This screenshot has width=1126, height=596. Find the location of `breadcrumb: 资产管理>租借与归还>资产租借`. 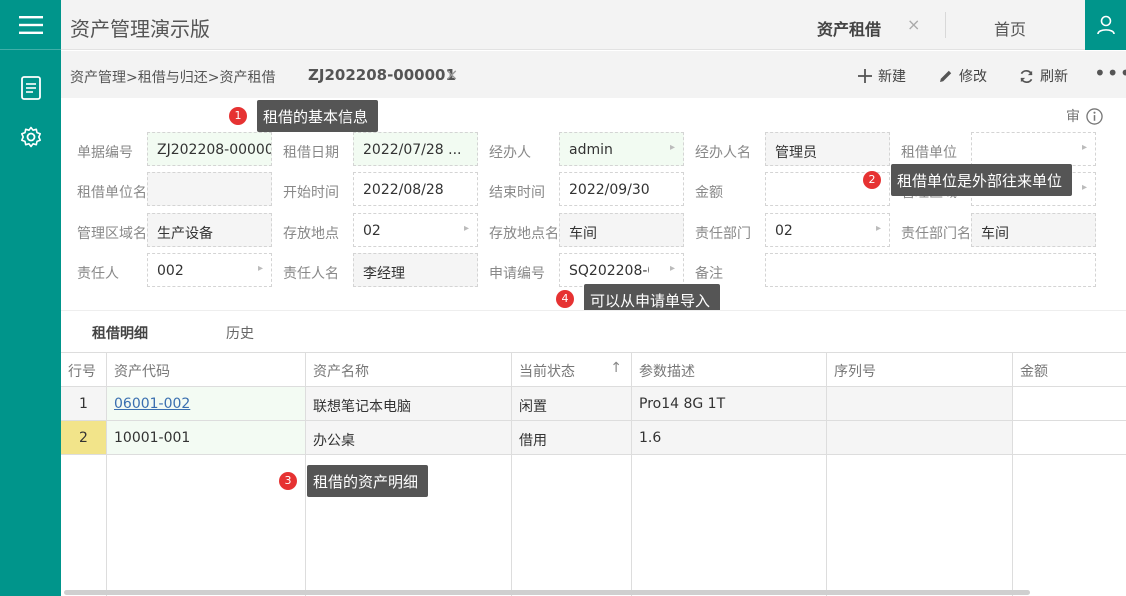

breadcrumb: 资产管理>租借与归还>资产租借 is located at coordinates (173, 78).